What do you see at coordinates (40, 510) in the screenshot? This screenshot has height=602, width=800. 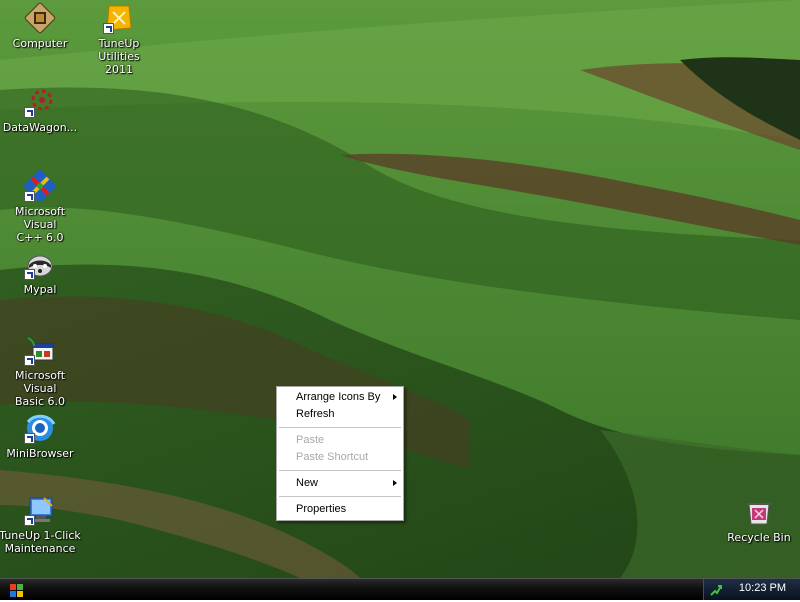 I see `tuneup-maintenance-icon` at bounding box center [40, 510].